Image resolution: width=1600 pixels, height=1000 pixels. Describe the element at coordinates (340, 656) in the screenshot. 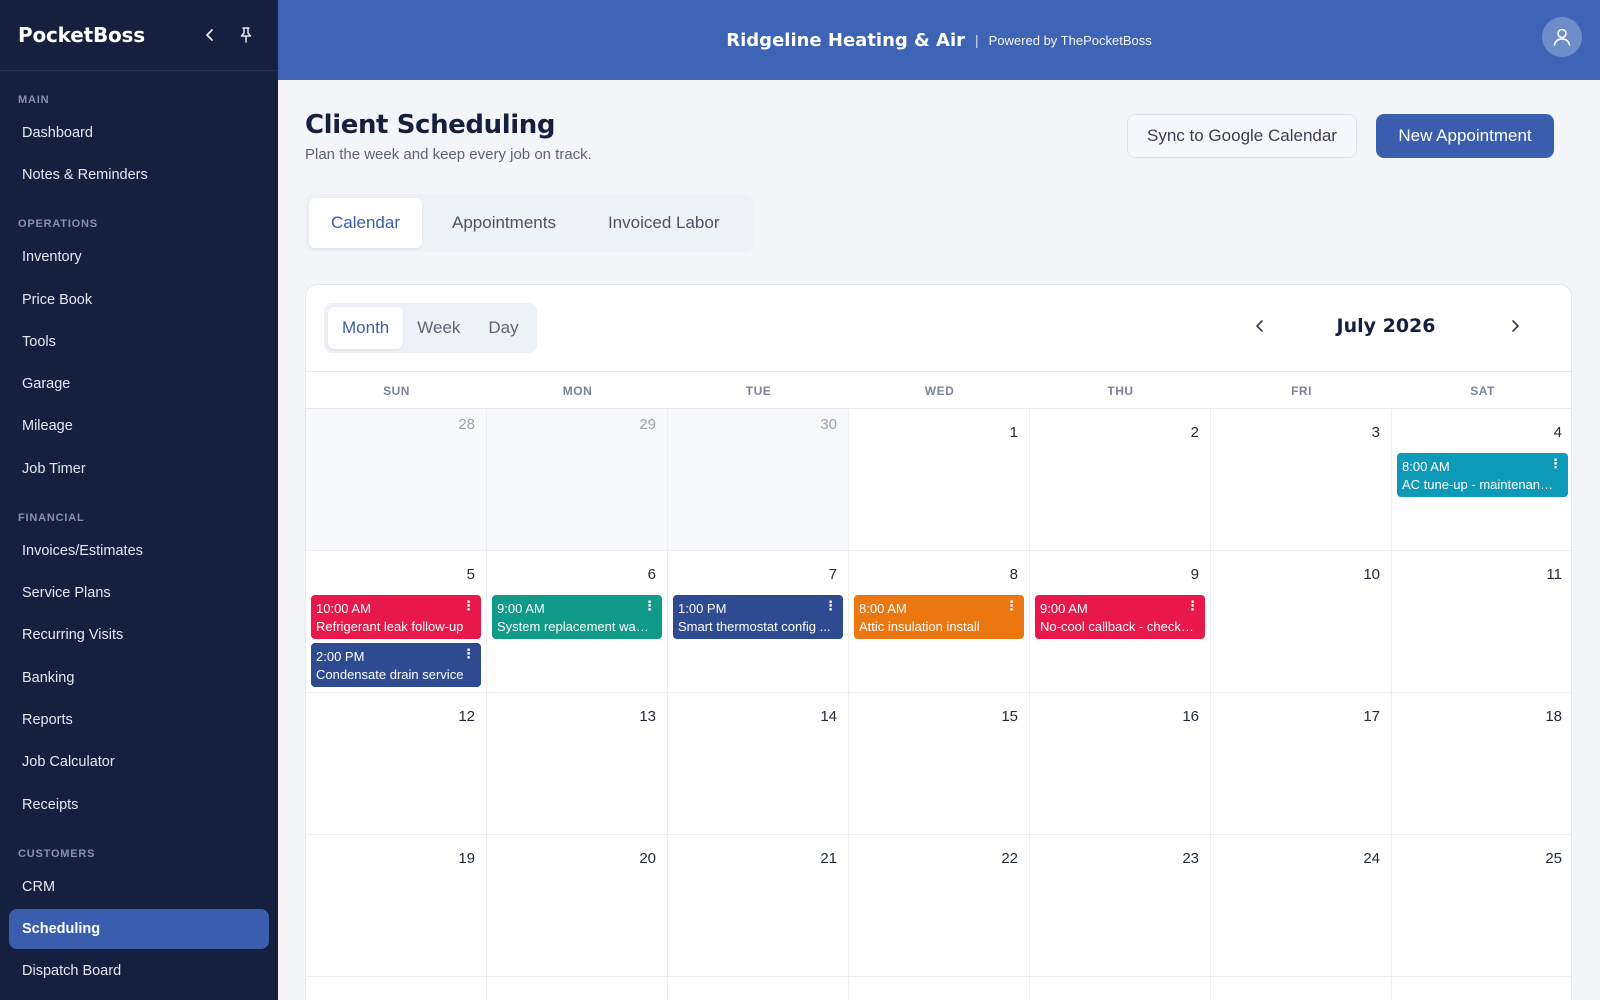

I see `event-time: 2:00 PM` at that location.